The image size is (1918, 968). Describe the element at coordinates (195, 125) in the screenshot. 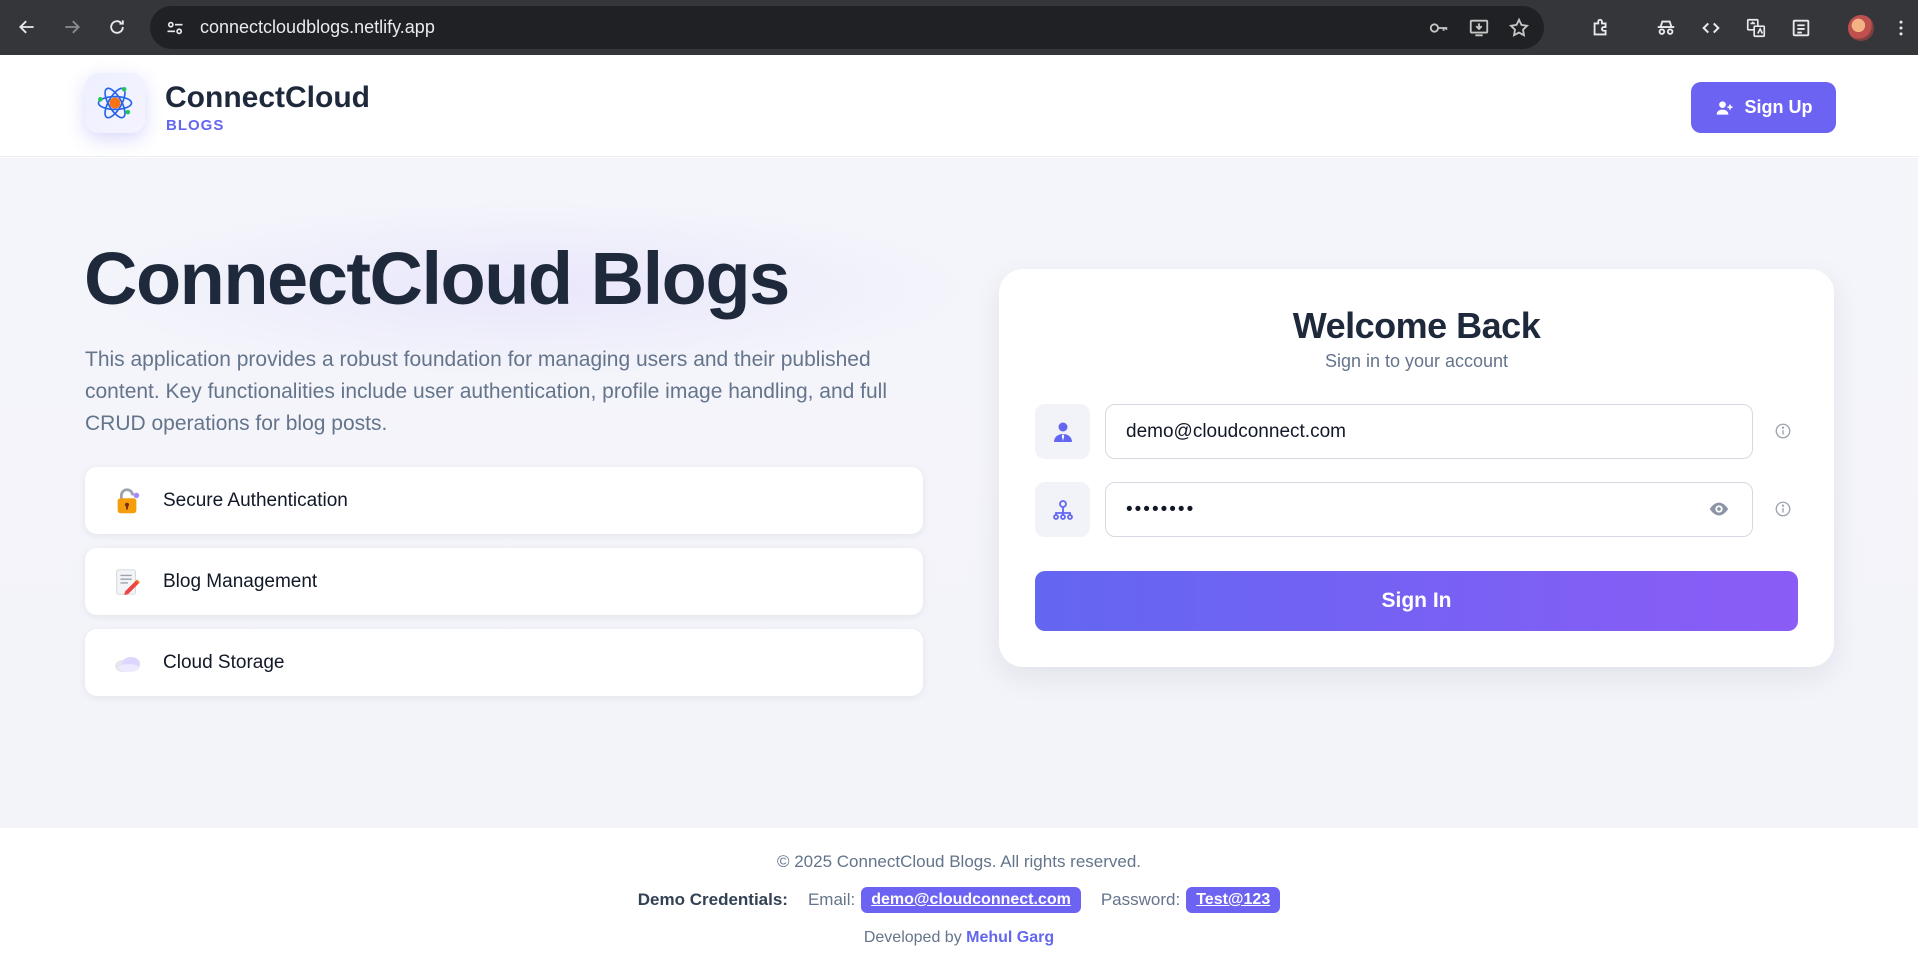

I see `brand-subtitle: BLOGS` at that location.